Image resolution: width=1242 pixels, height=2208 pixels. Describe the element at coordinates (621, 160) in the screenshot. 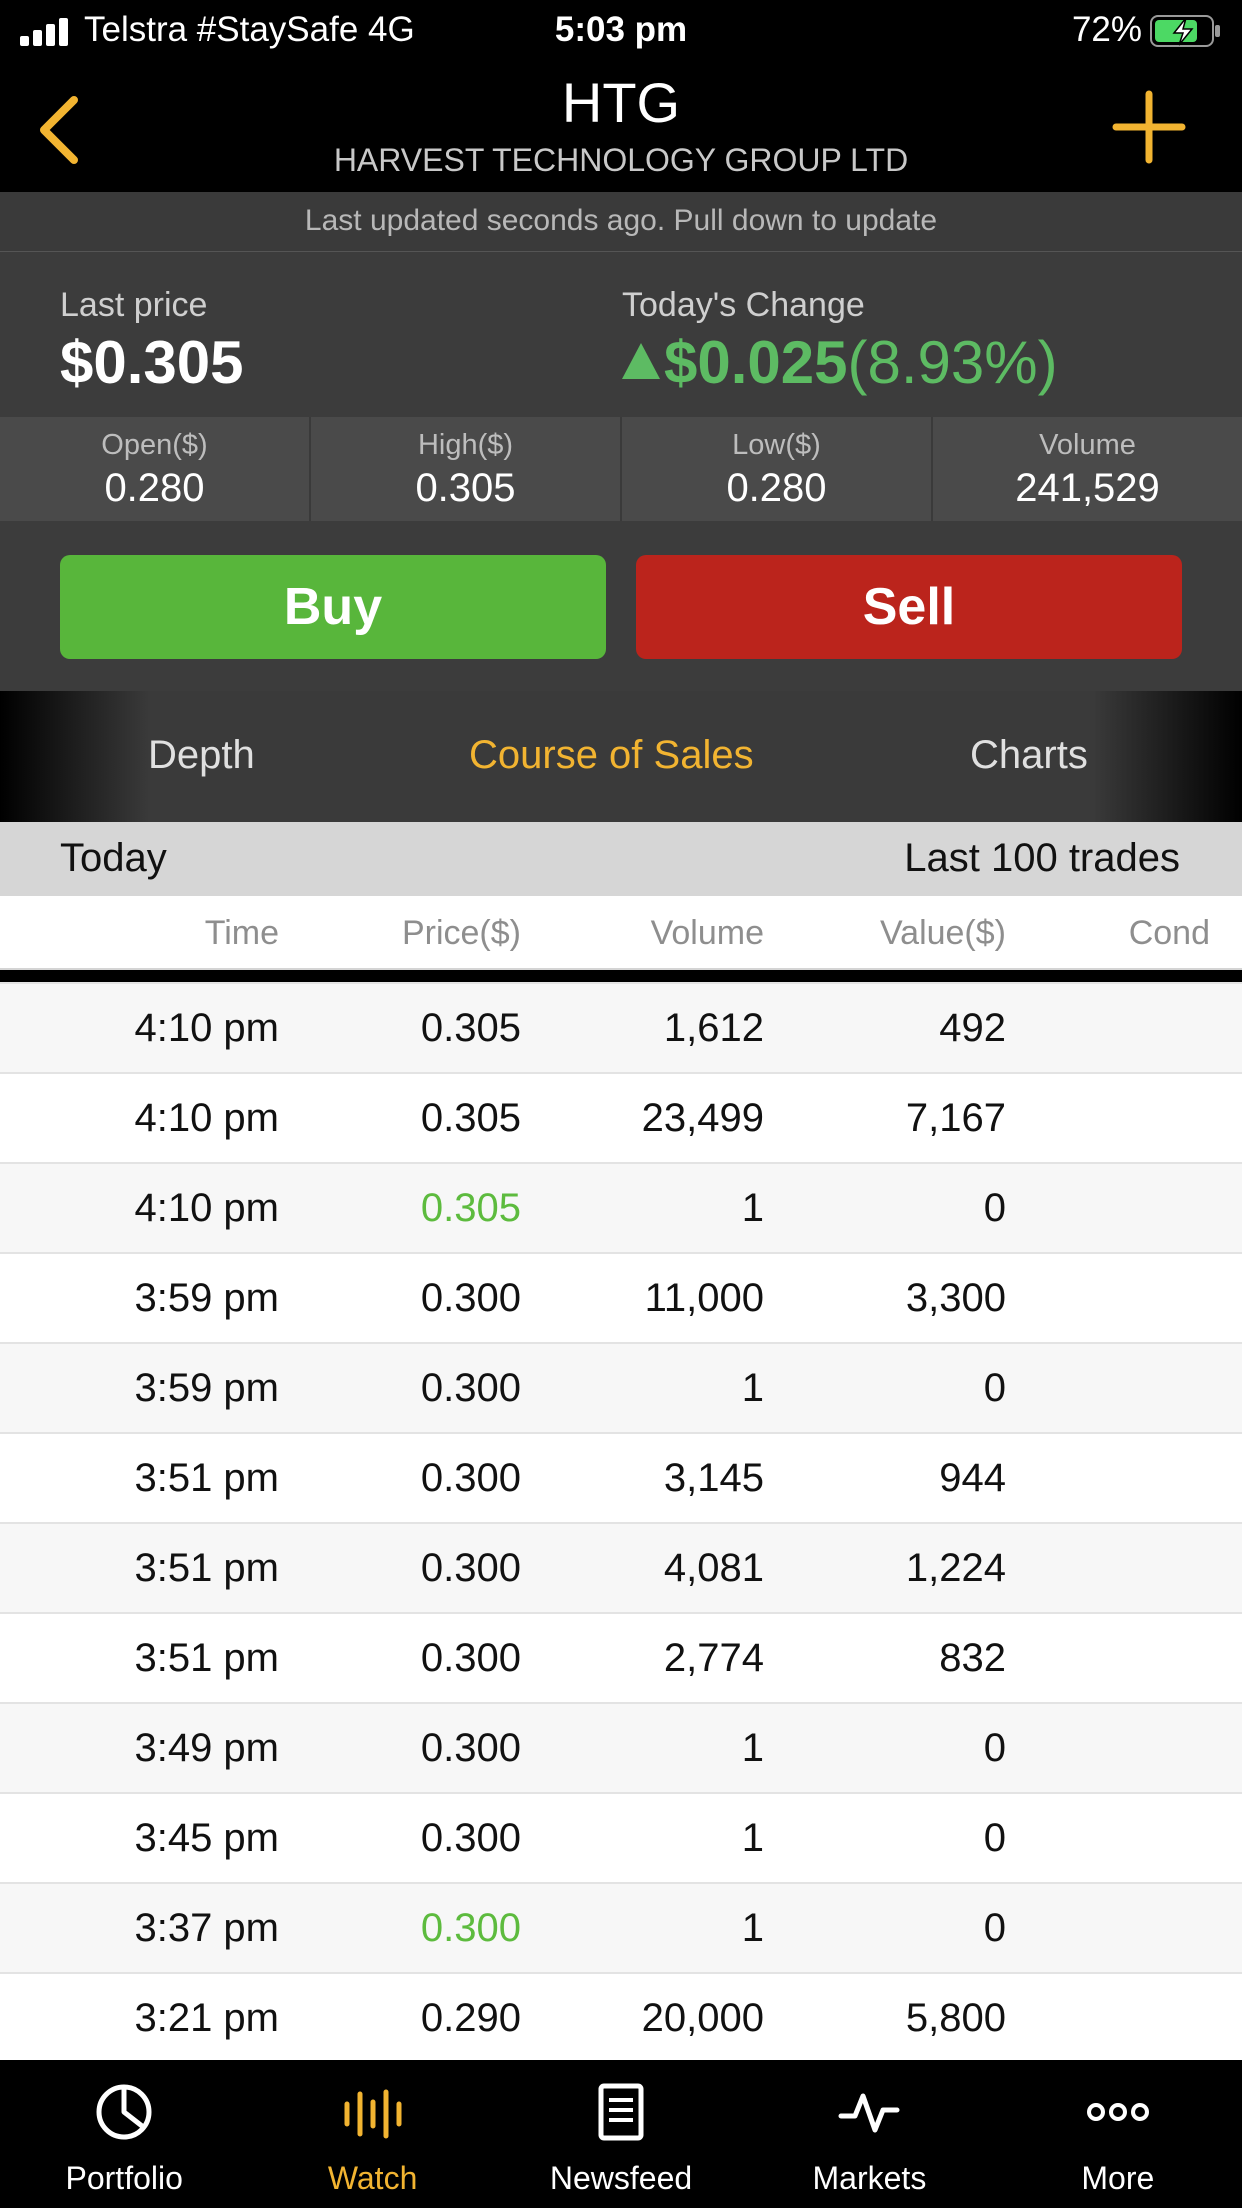

I see `company-name: HARVEST TECHNOLOGY GROUP LTD` at that location.